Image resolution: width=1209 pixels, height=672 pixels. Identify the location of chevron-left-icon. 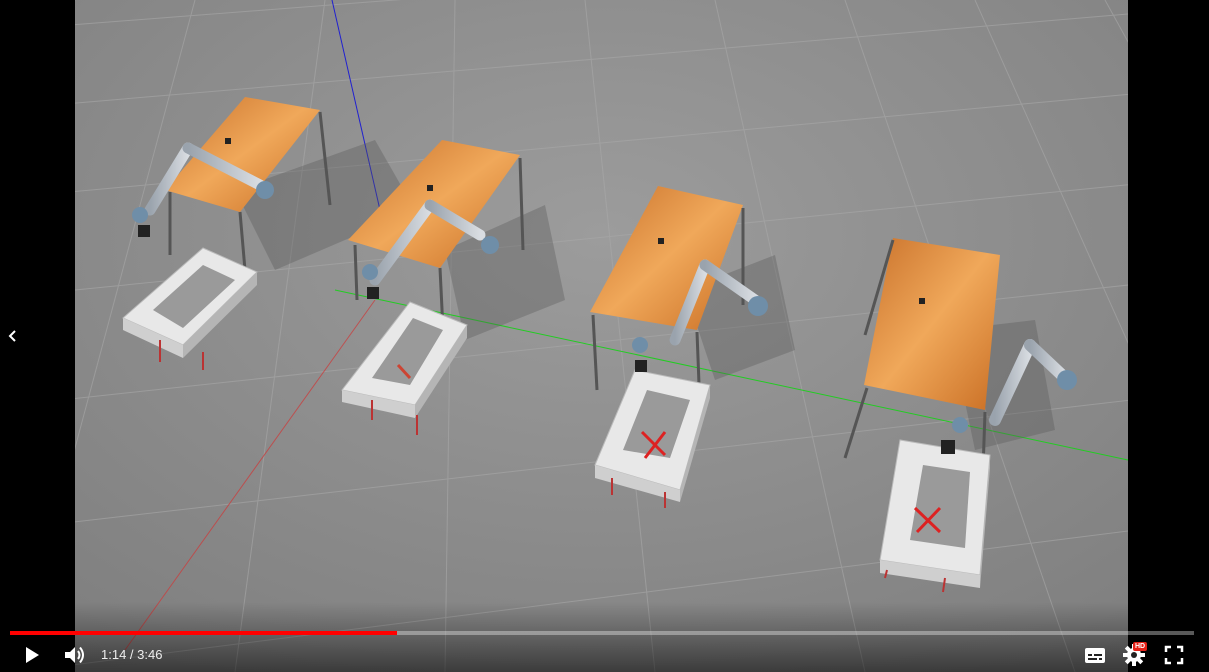
(12, 336).